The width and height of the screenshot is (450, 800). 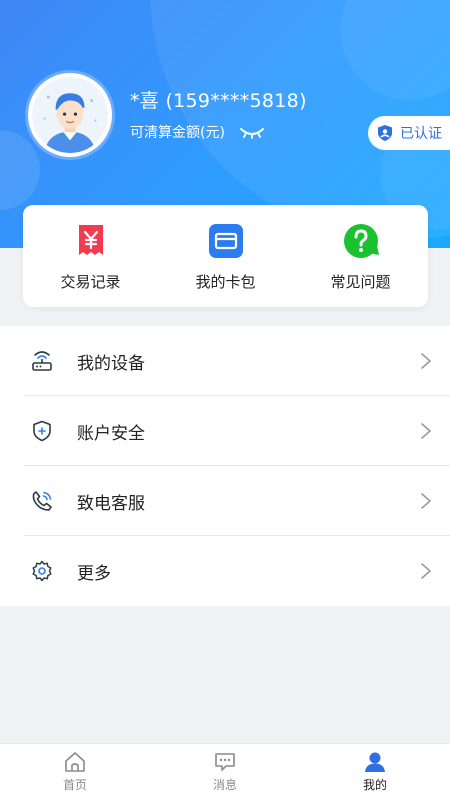 What do you see at coordinates (111, 433) in the screenshot?
I see `menu-item-label: 账户安全` at bounding box center [111, 433].